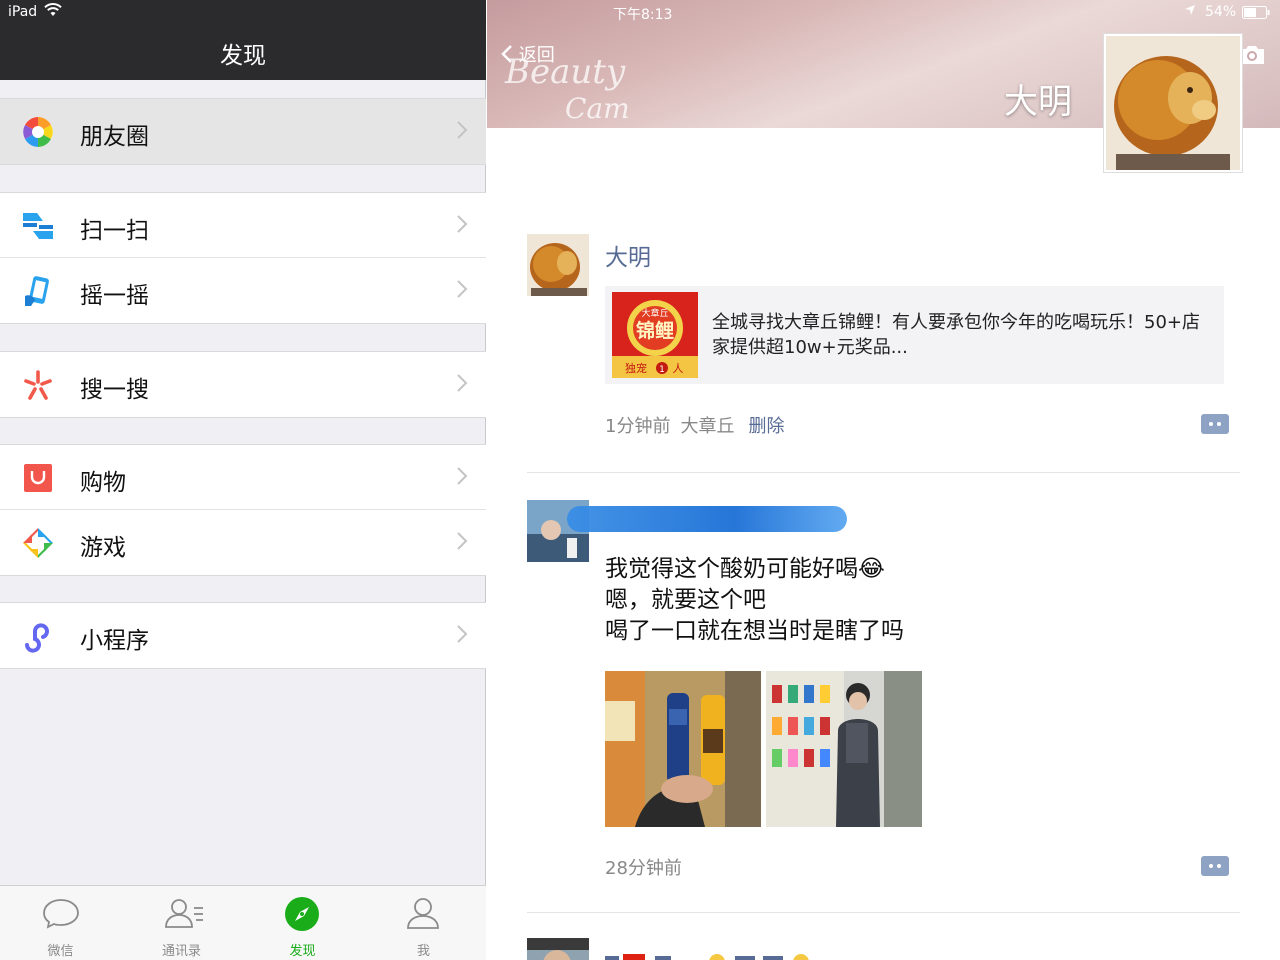 This screenshot has width=1280, height=960. I want to click on post-line: 我觉得这个酸奶可能好喝😂, so click(745, 569).